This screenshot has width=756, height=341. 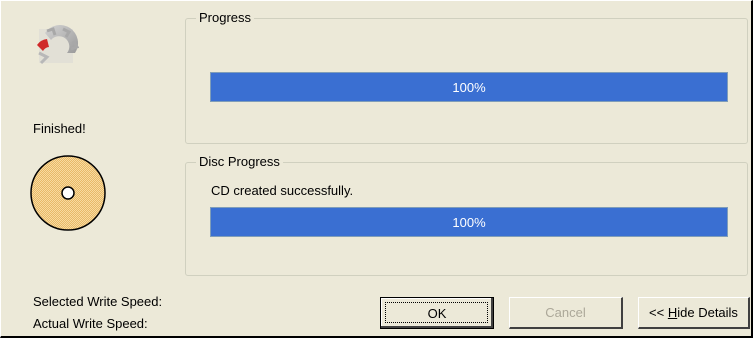 I want to click on ok-button: OK, so click(x=437, y=313).